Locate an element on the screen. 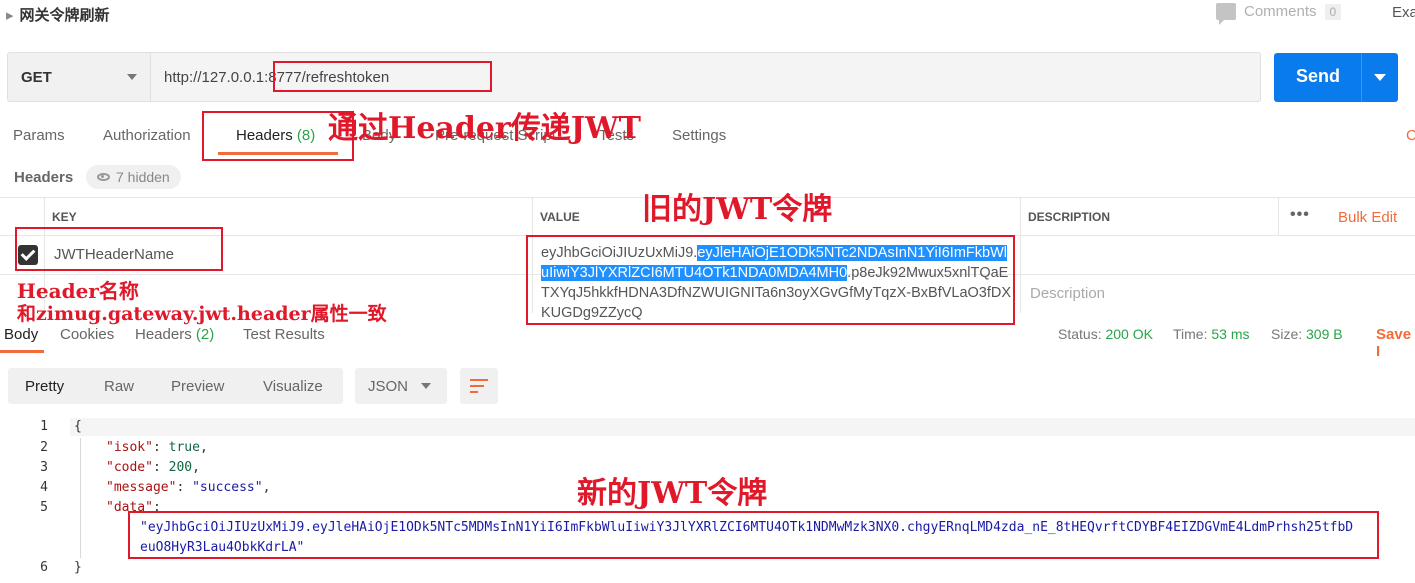 Image resolution: width=1415 pixels, height=583 pixels. comments-count: 0 is located at coordinates (1333, 11).